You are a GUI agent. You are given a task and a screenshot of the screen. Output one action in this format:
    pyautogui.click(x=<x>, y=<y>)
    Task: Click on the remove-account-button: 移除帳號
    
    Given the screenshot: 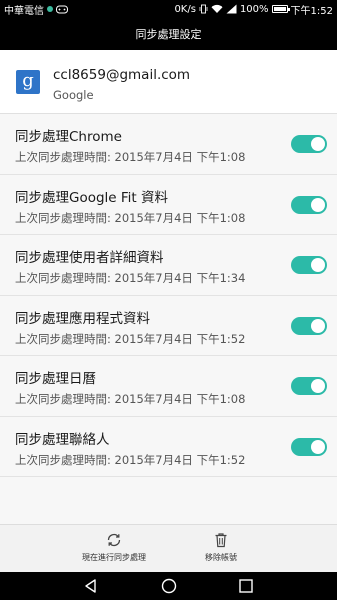 What is the action you would take?
    pyautogui.click(x=221, y=547)
    